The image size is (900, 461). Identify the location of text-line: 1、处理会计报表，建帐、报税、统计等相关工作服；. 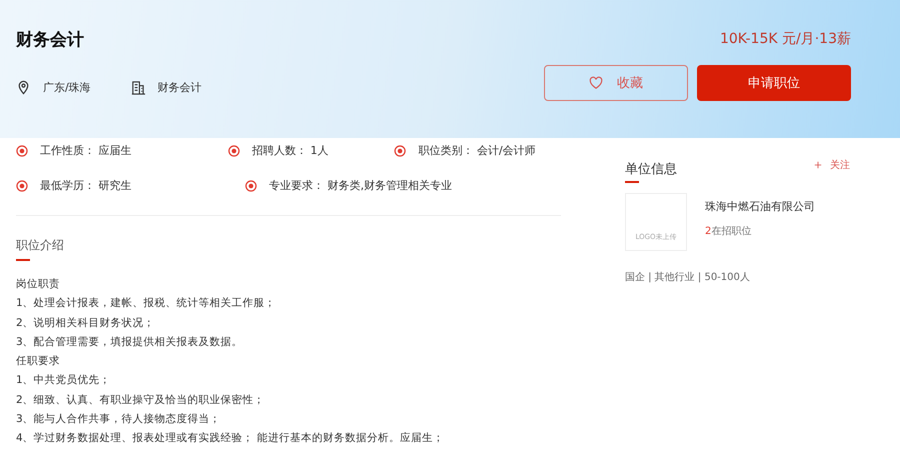
(146, 304).